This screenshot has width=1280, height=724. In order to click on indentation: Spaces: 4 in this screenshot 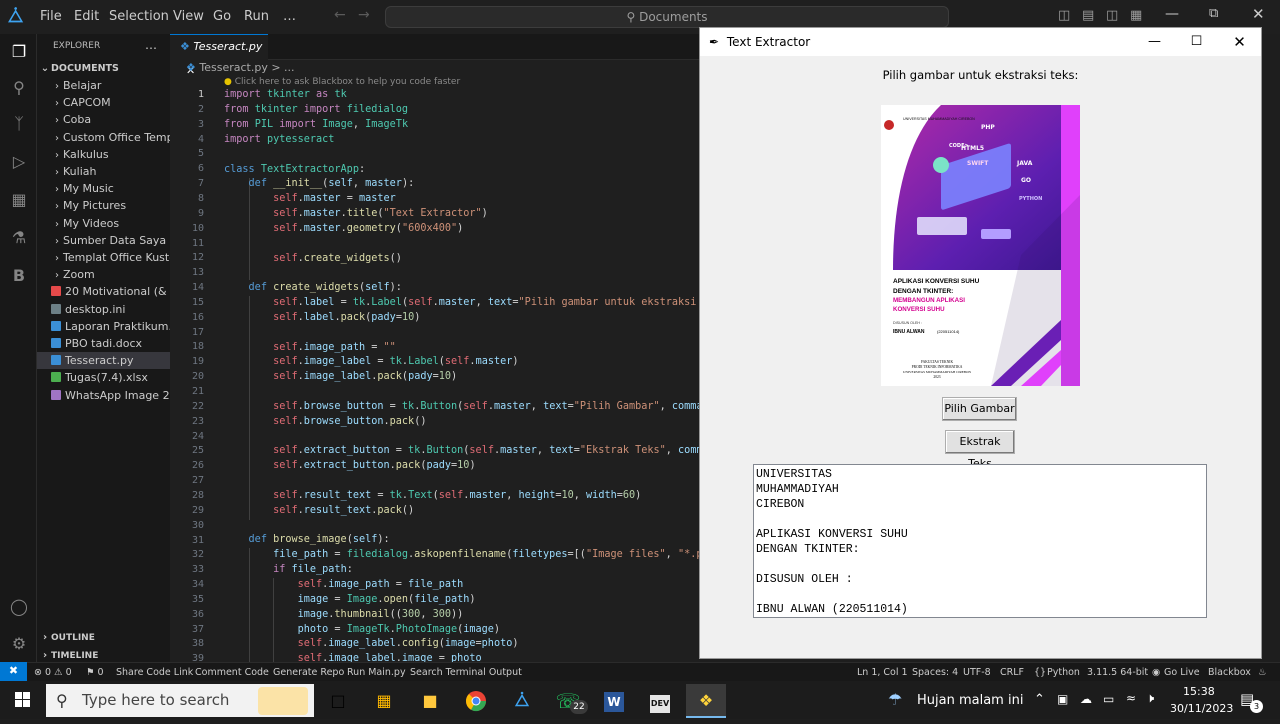, I will do `click(935, 672)`.